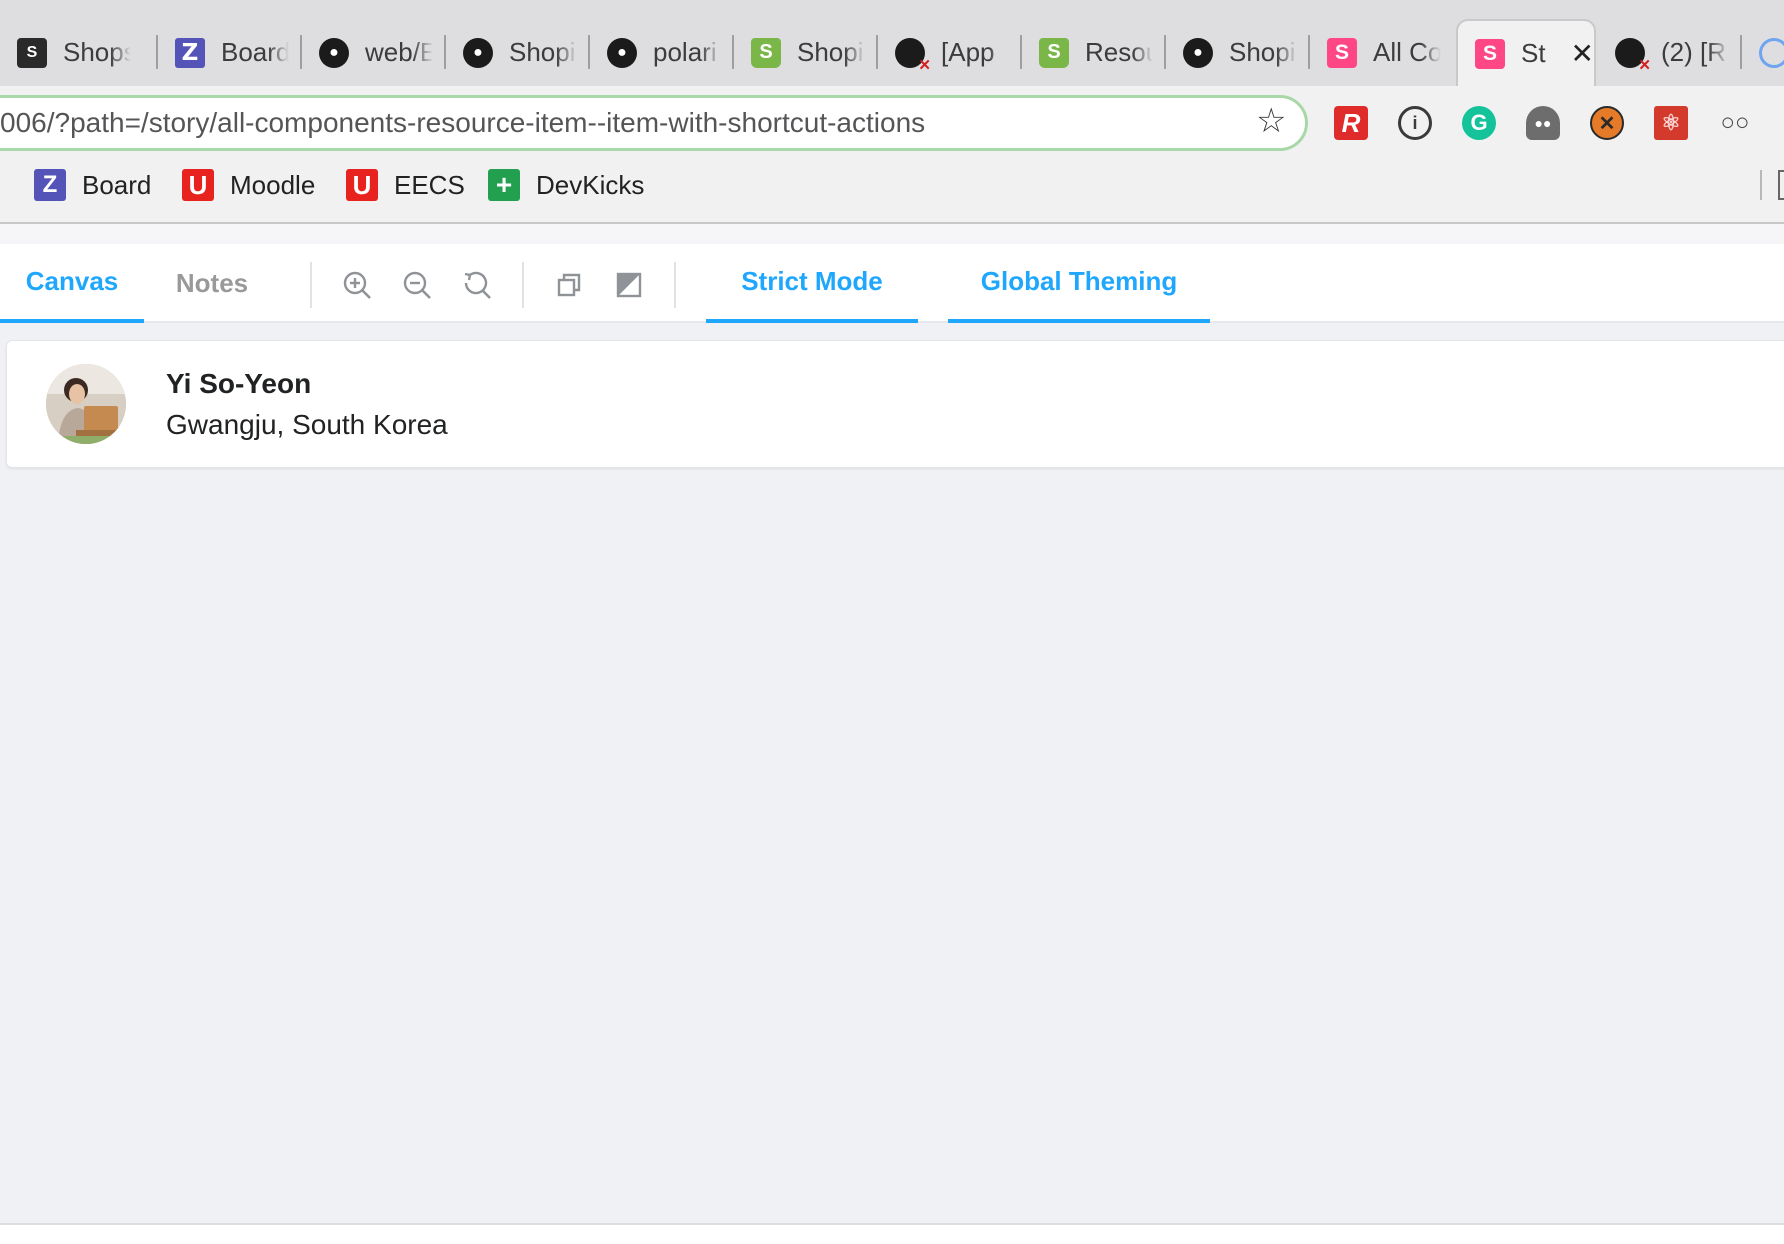 The width and height of the screenshot is (1784, 1244). What do you see at coordinates (1479, 123) in the screenshot?
I see `grammarly-icon: G` at bounding box center [1479, 123].